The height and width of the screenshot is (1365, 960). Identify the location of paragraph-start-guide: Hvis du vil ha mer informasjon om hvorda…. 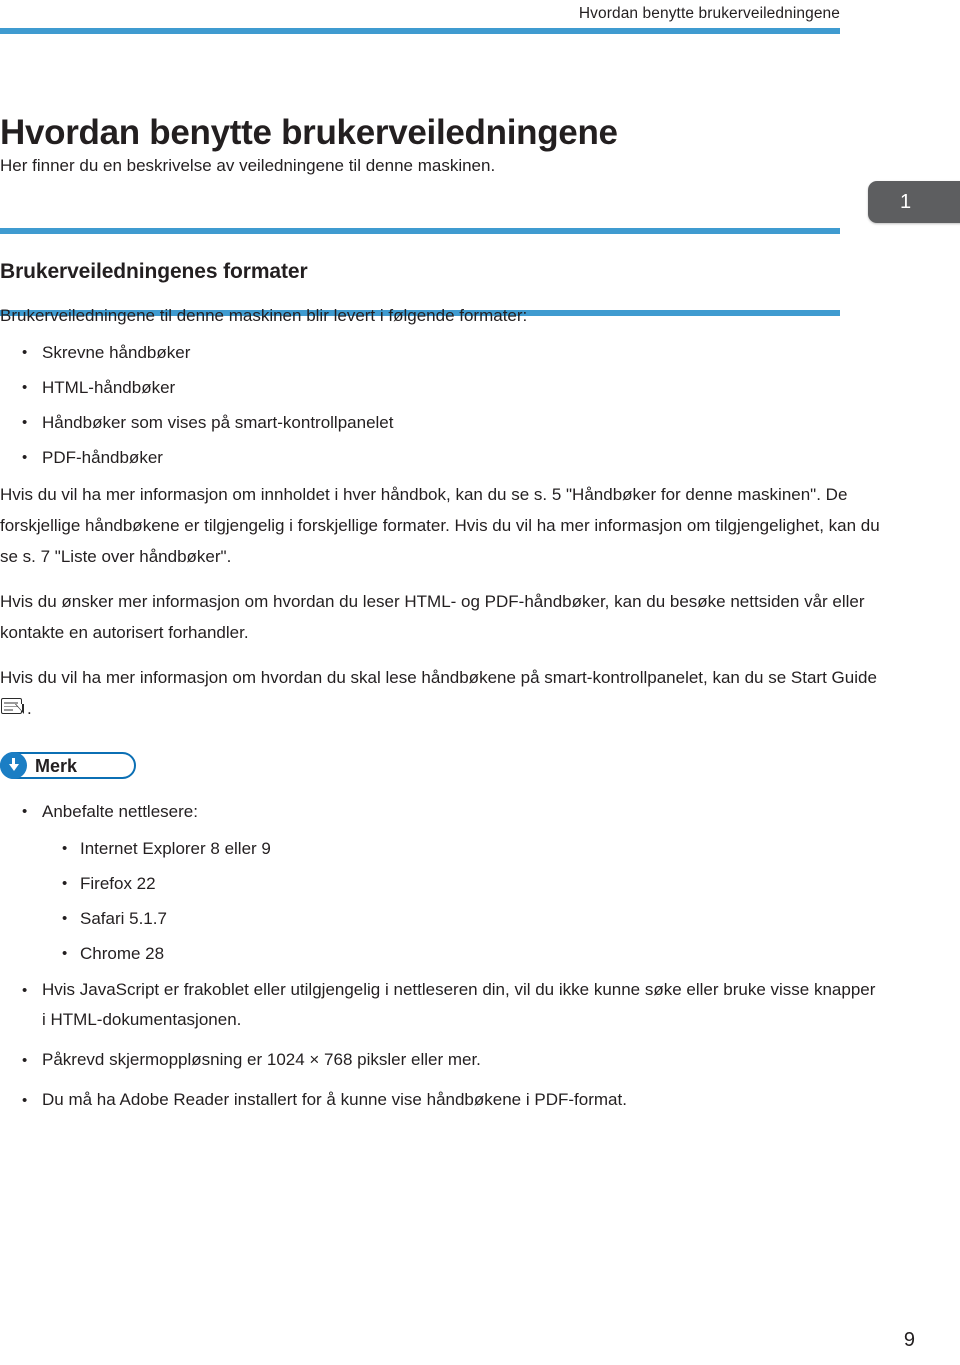
(440, 693).